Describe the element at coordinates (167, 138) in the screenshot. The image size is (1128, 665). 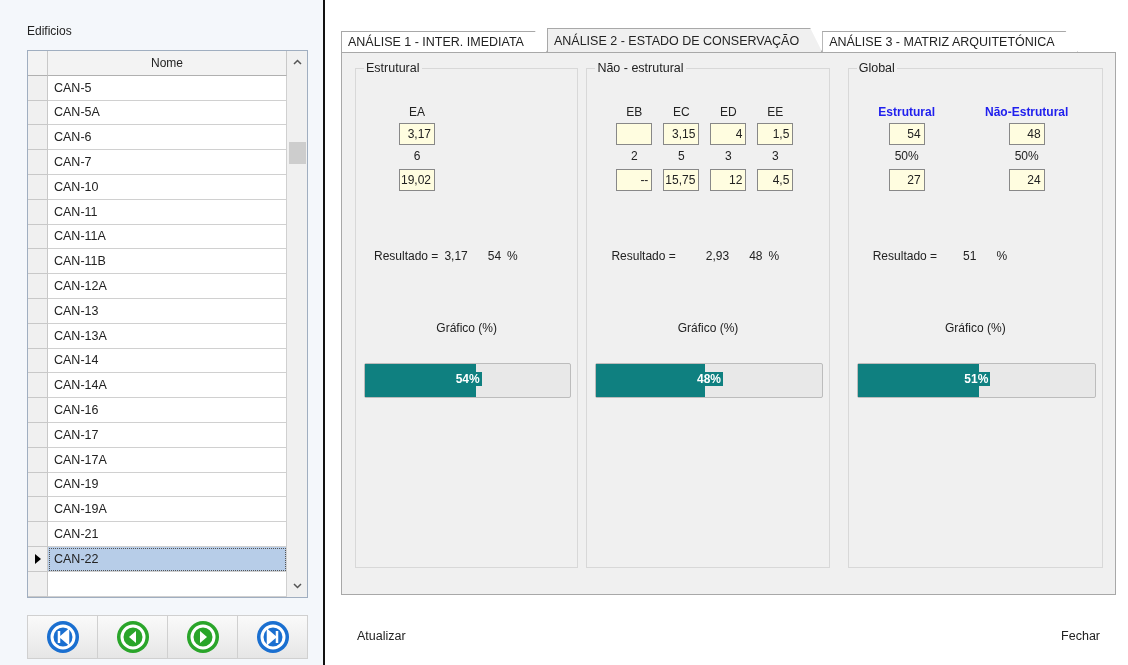
I see `table-cell: CAN-6` at that location.